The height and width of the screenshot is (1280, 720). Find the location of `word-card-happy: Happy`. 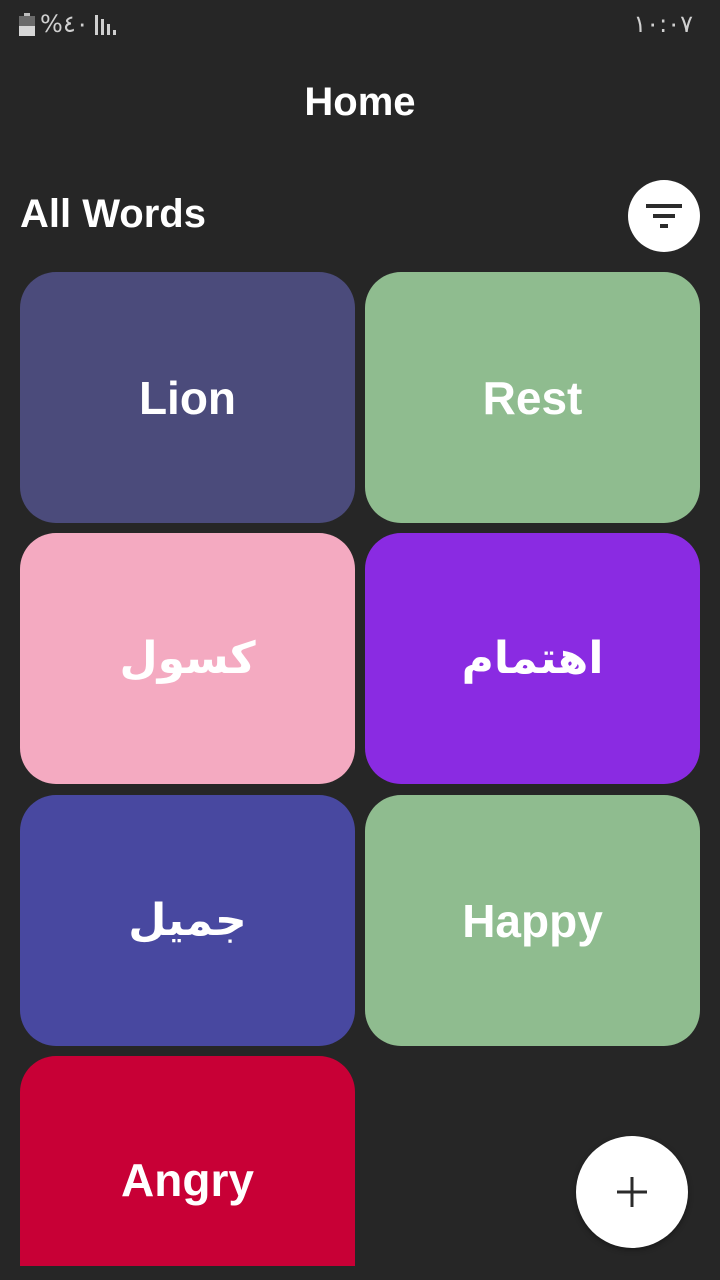

word-card-happy: Happy is located at coordinates (532, 920).